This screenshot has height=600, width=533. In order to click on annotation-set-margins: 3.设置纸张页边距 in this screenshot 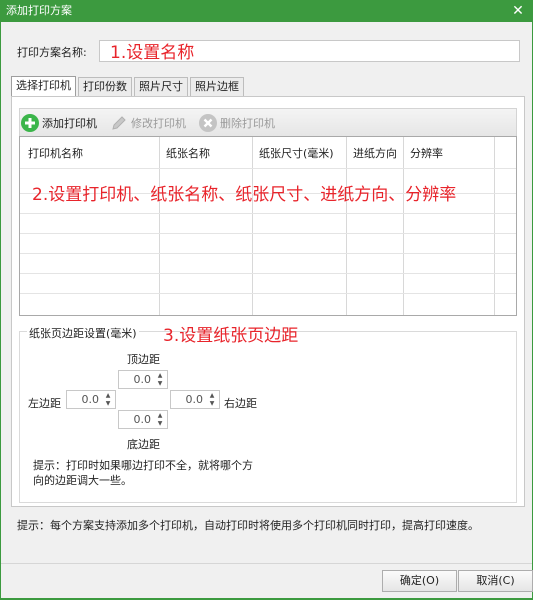, I will do `click(231, 336)`.